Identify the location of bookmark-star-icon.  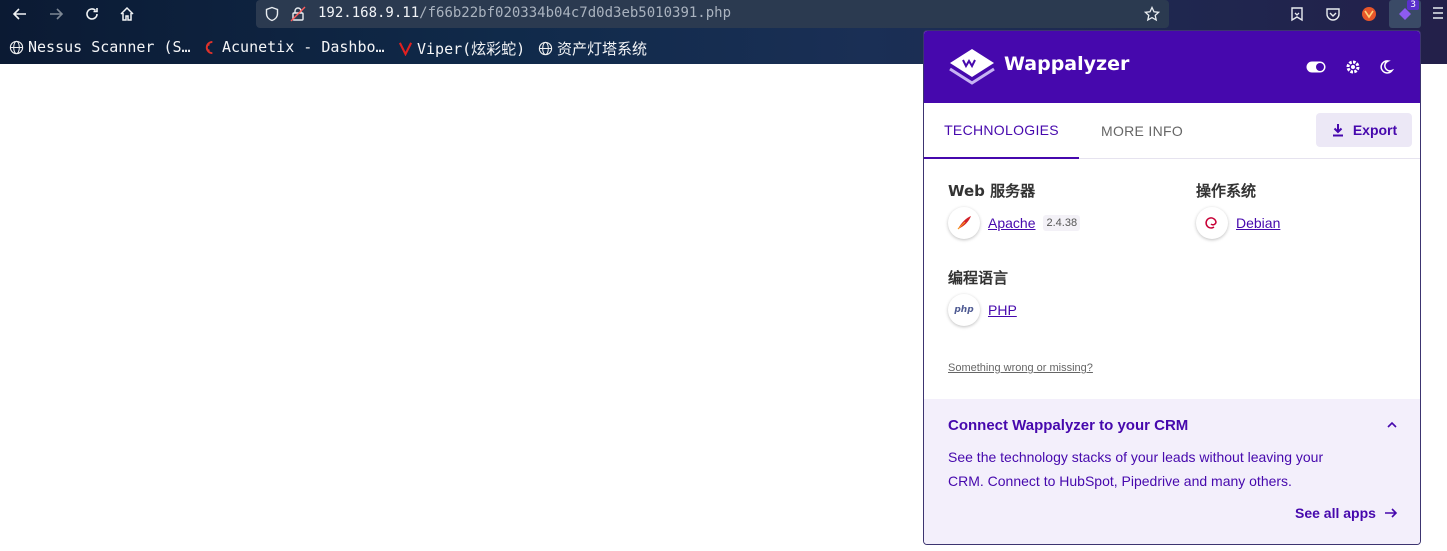
(1152, 13).